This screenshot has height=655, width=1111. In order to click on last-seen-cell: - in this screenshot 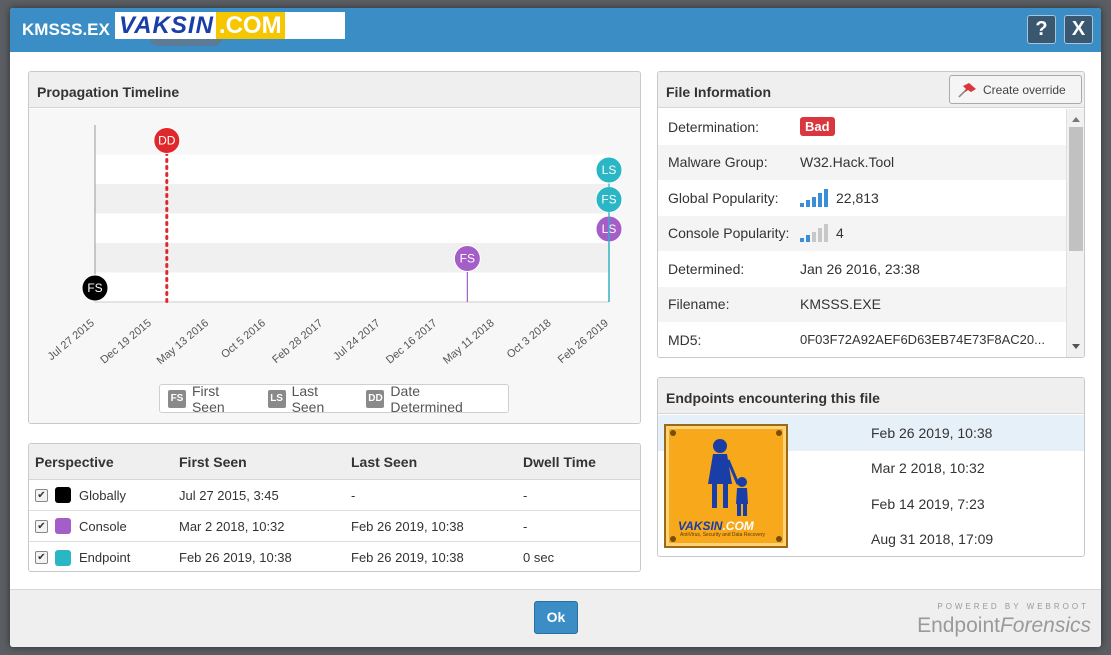, I will do `click(353, 495)`.